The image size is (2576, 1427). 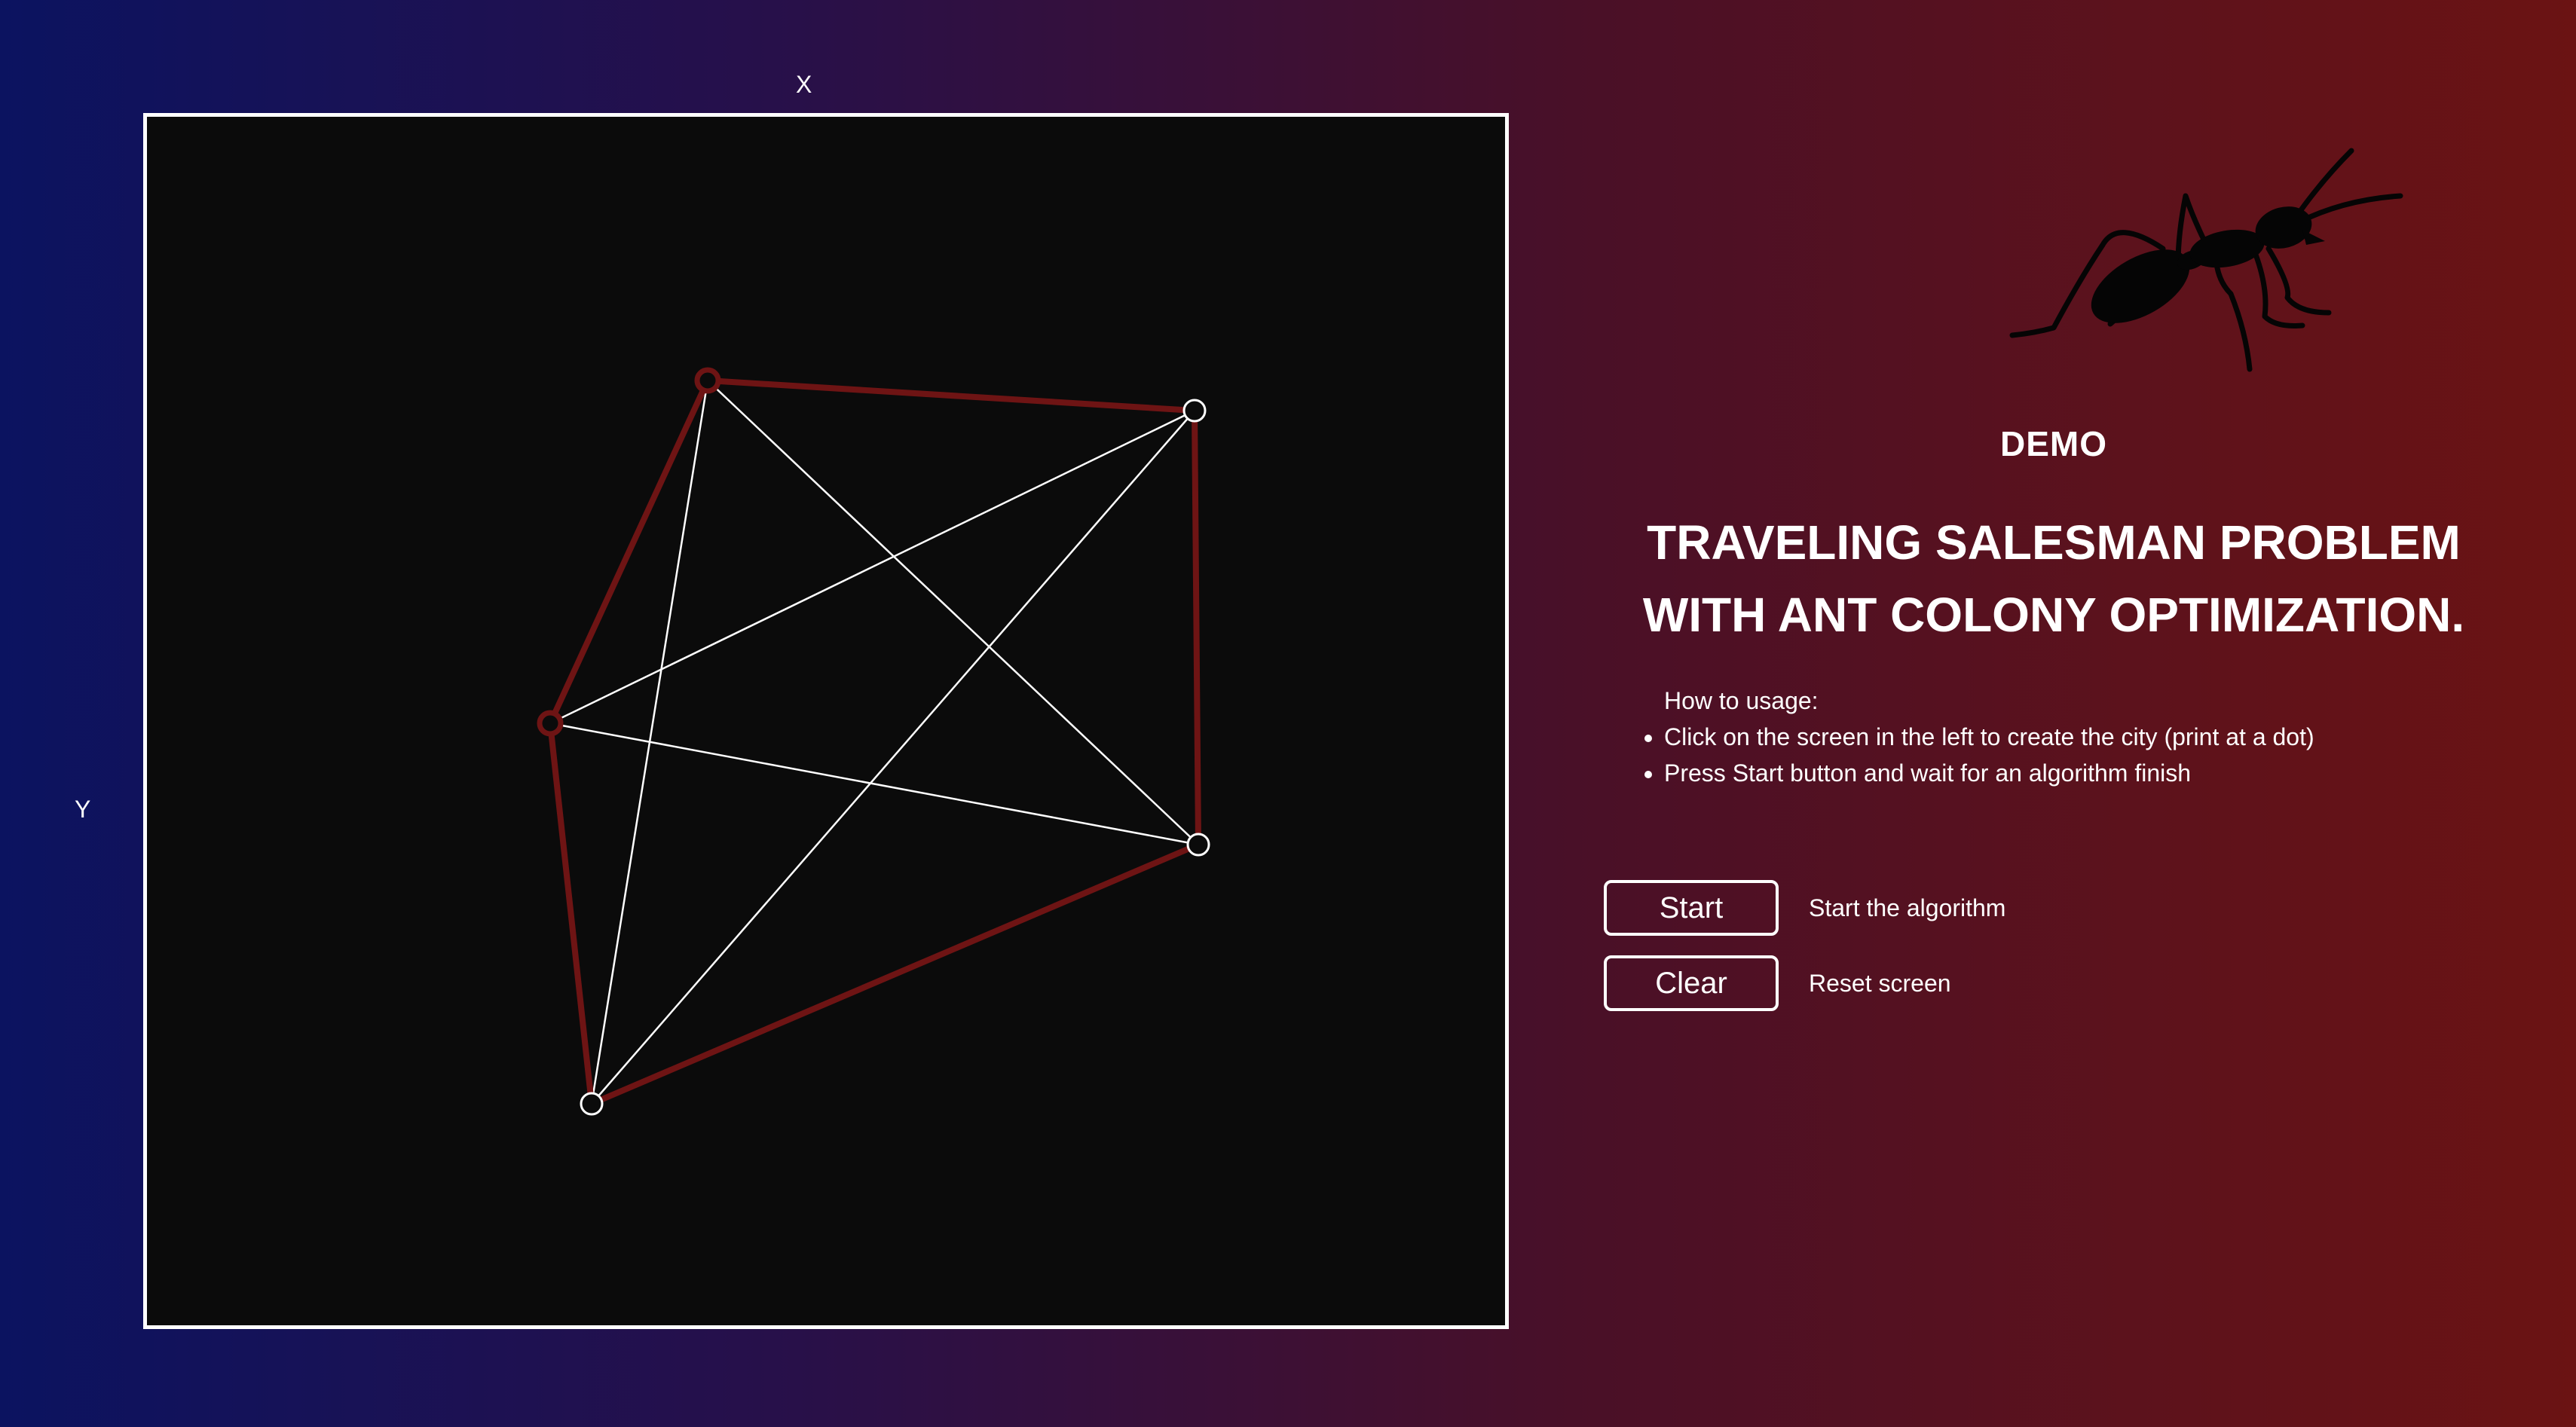 What do you see at coordinates (804, 84) in the screenshot?
I see `x-axis-label: X` at bounding box center [804, 84].